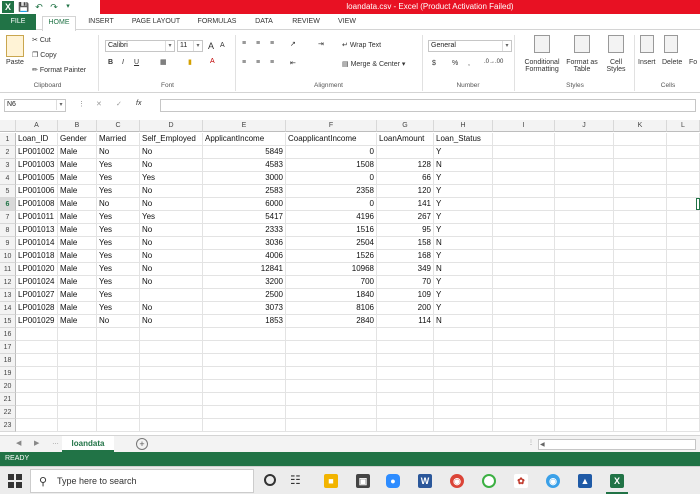  I want to click on cell: LP001027, so click(37, 295).